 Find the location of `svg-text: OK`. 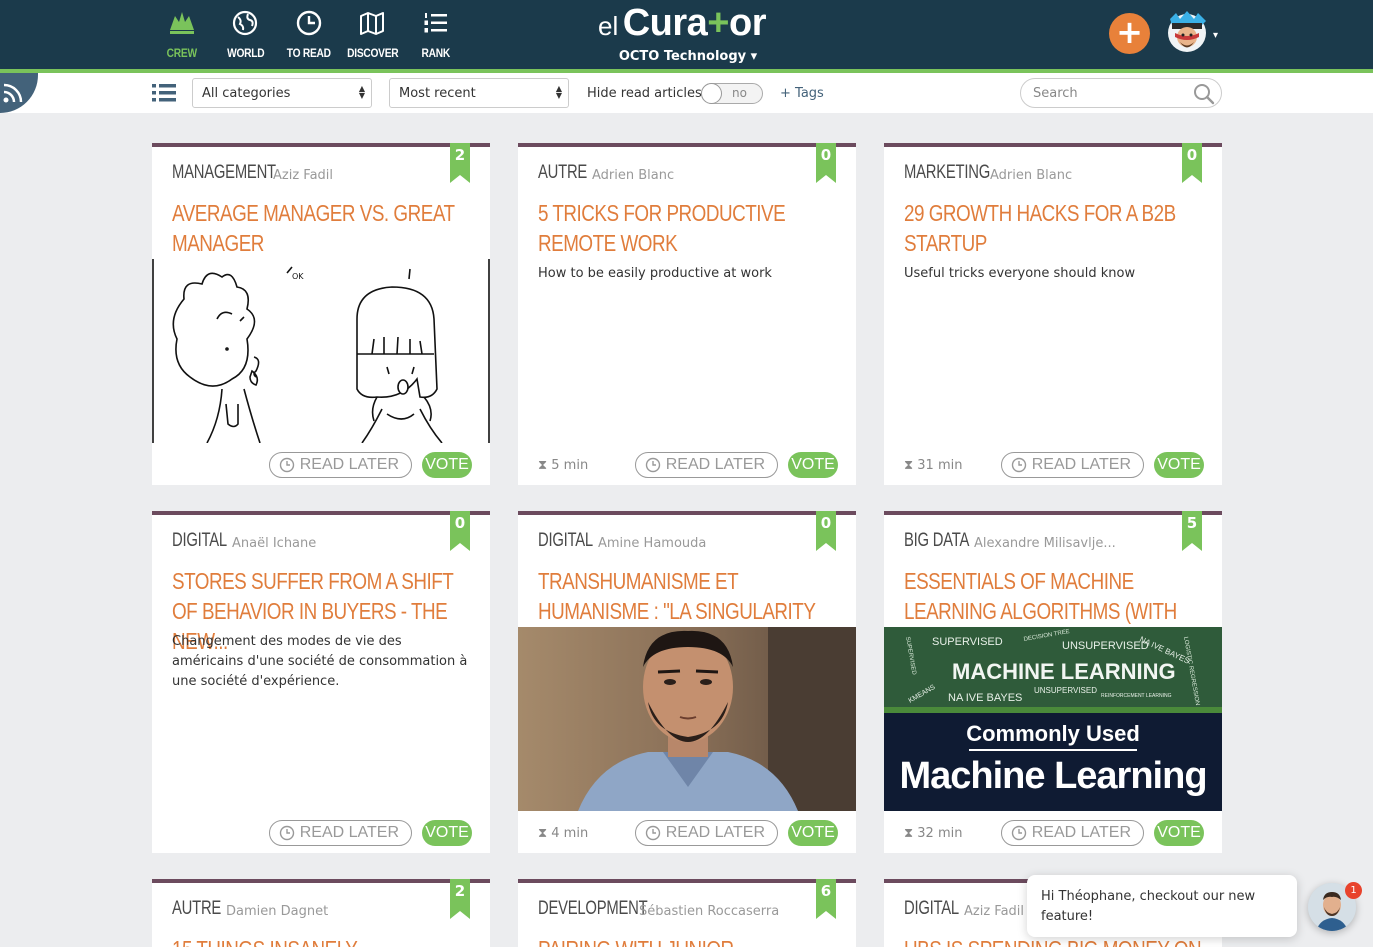

svg-text: OK is located at coordinates (298, 276).